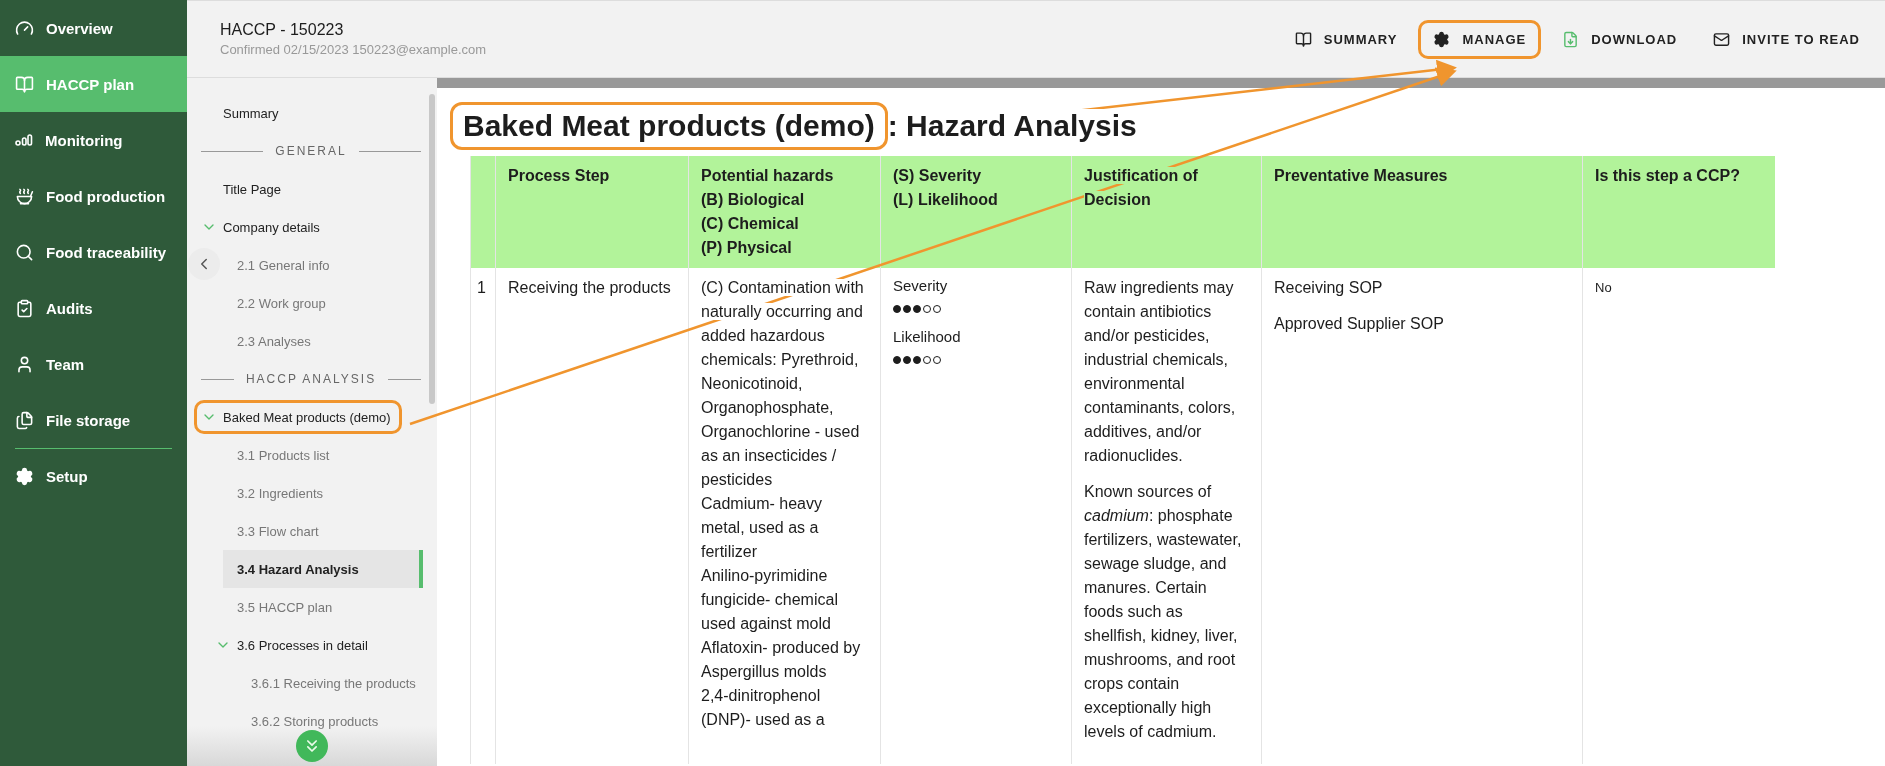  What do you see at coordinates (93, 252) in the screenshot?
I see `nav-item: Food traceability` at bounding box center [93, 252].